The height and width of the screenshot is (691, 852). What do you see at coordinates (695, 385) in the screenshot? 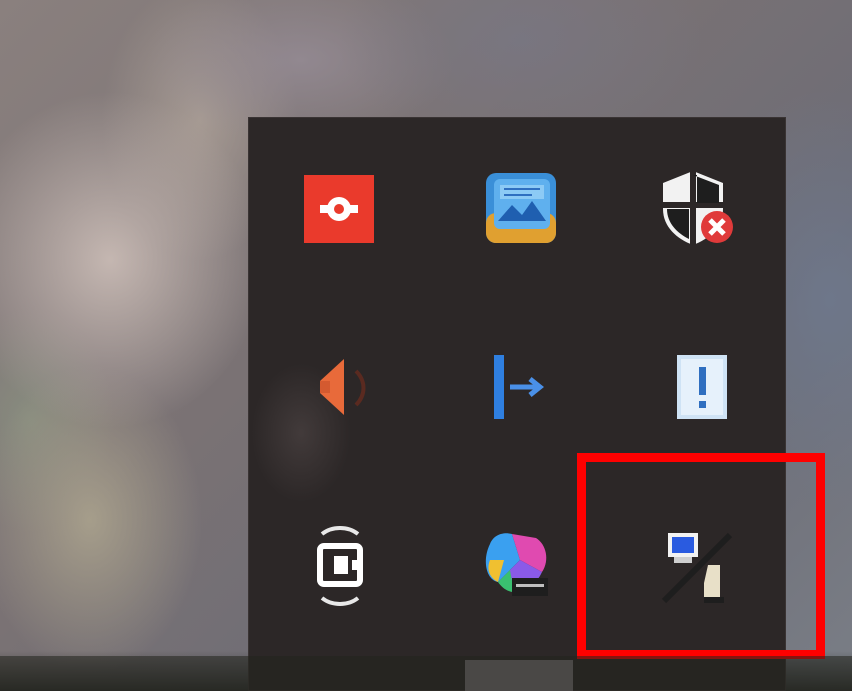
I see `clipboard-alert-icon` at bounding box center [695, 385].